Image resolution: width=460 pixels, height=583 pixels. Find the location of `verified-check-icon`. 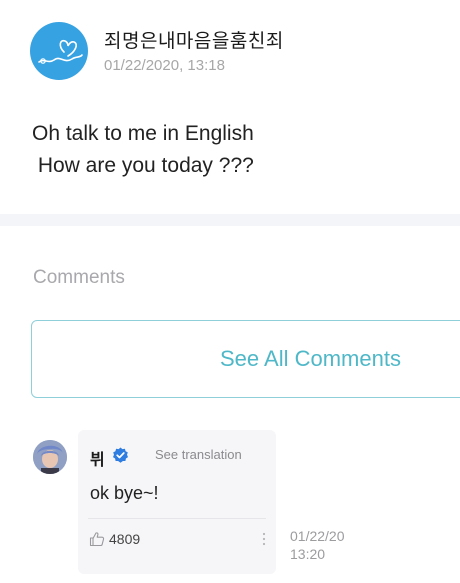

verified-check-icon is located at coordinates (120, 455).